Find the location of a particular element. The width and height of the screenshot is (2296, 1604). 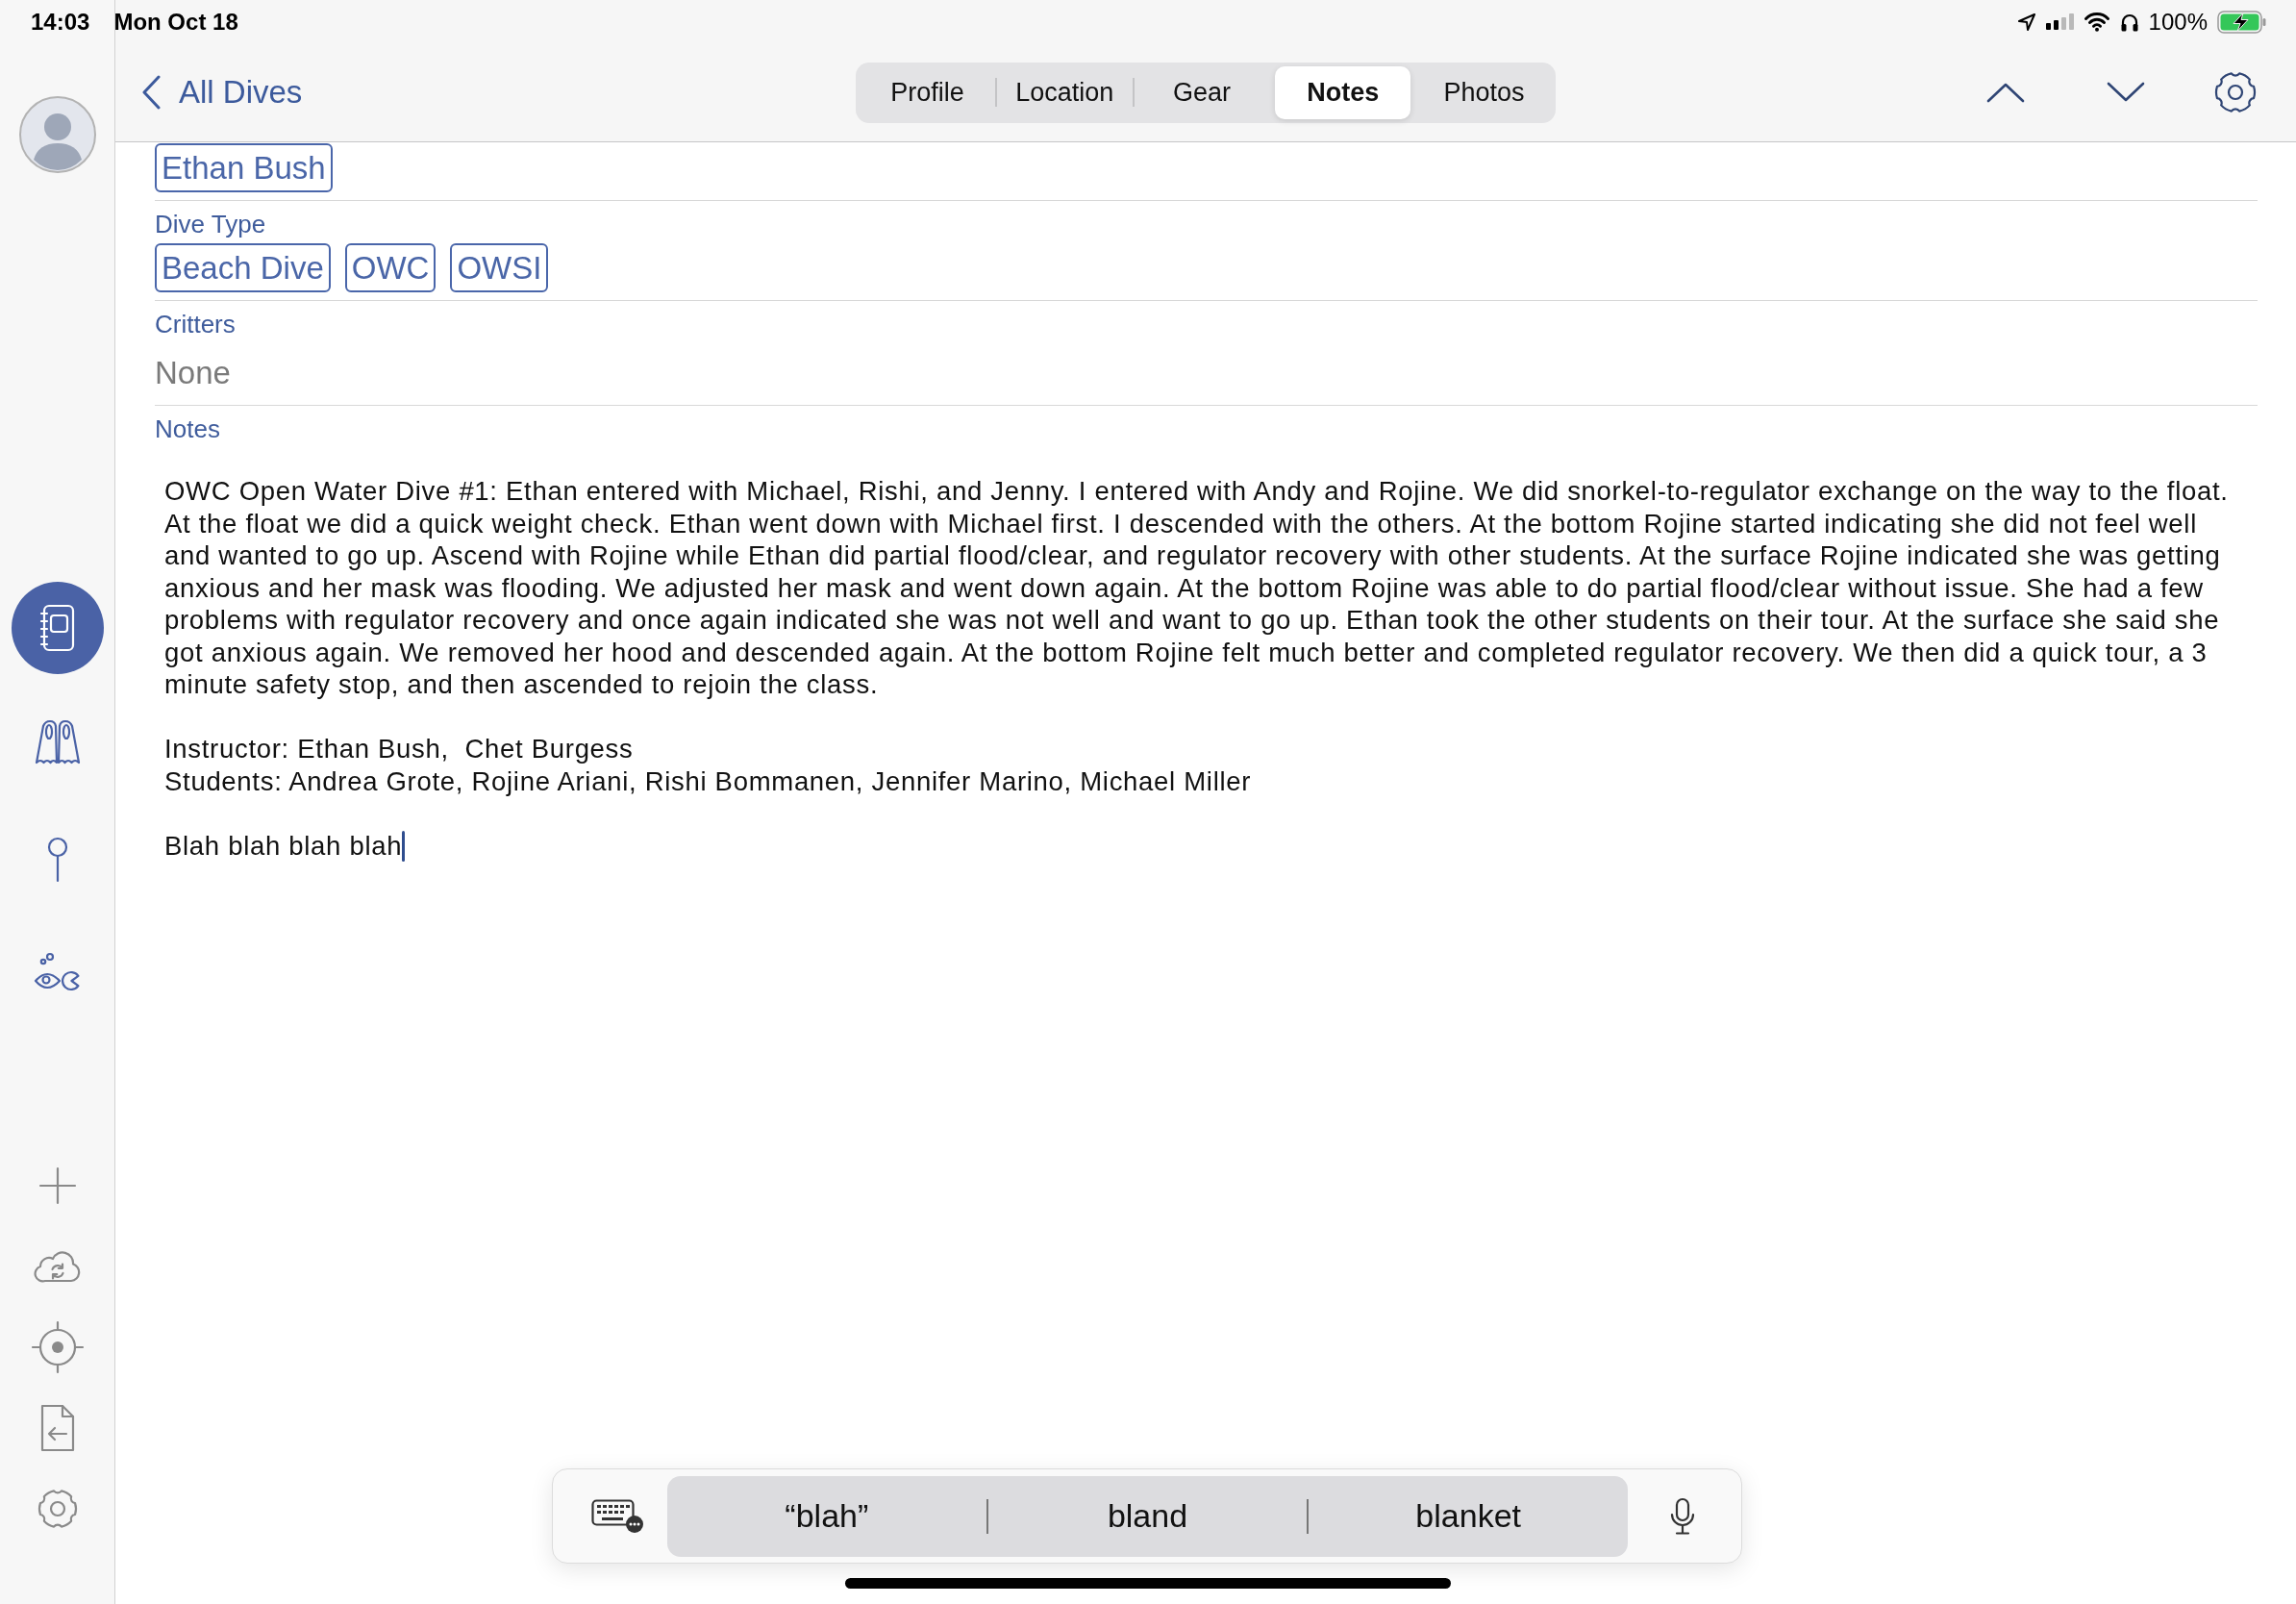

suggestion-button: blanket is located at coordinates (1468, 1516).